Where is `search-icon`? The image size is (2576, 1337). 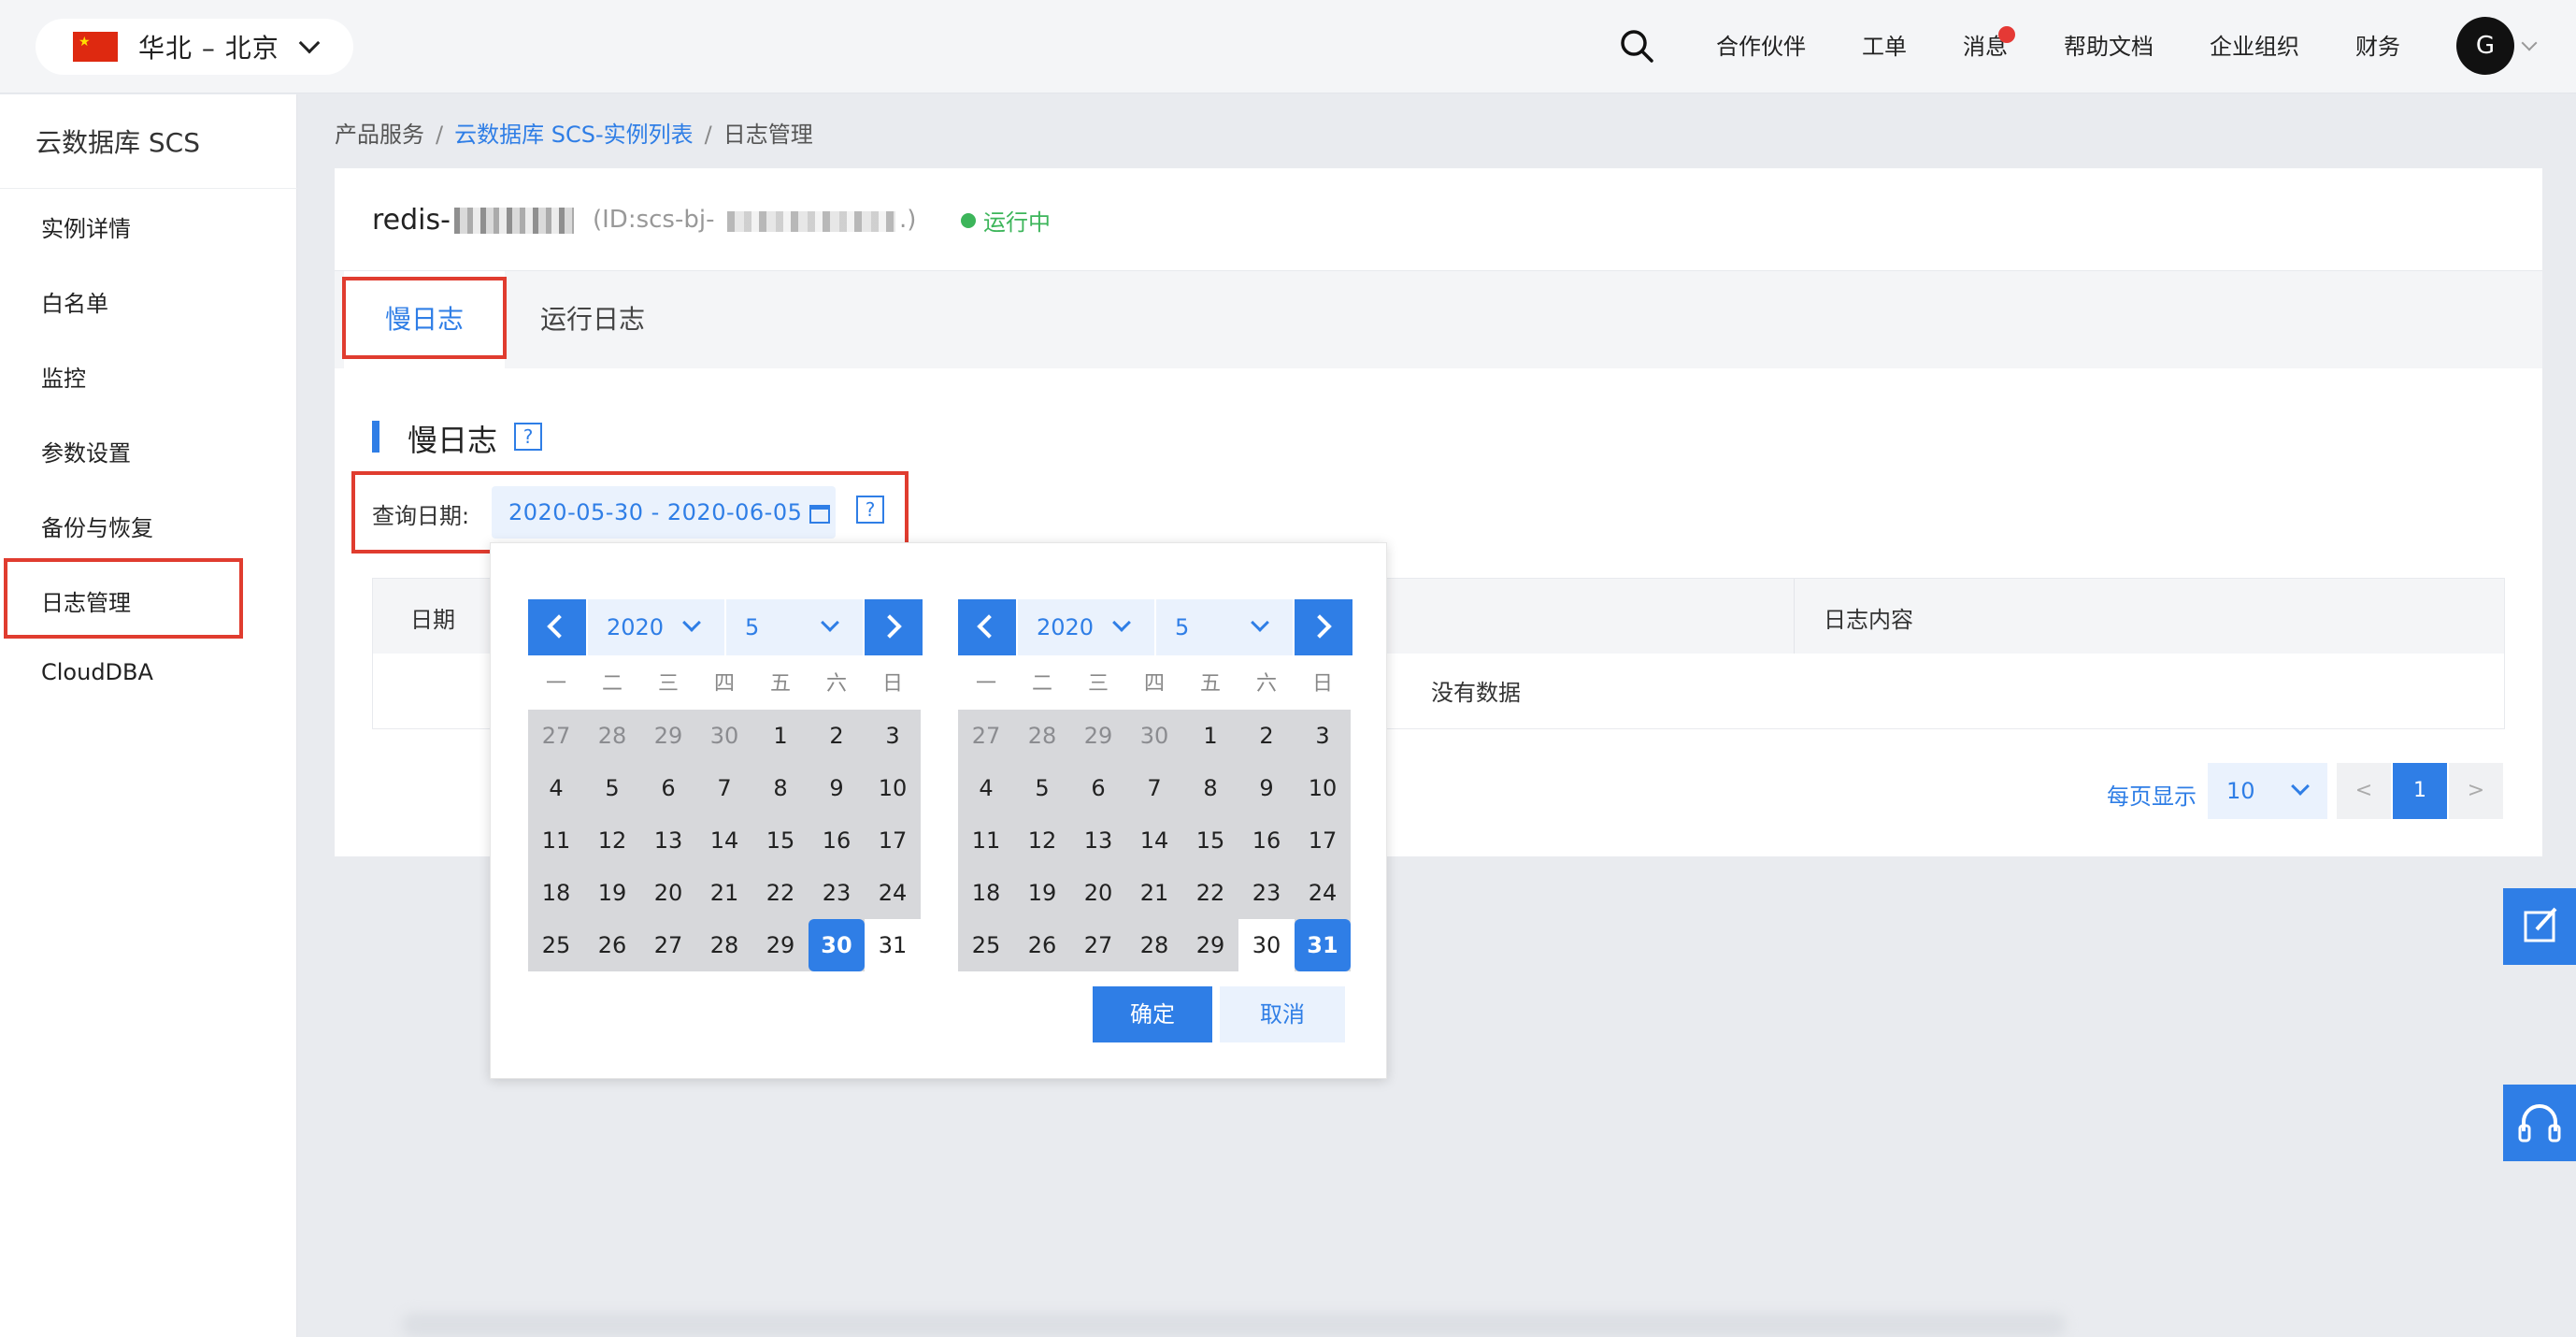 search-icon is located at coordinates (1636, 46).